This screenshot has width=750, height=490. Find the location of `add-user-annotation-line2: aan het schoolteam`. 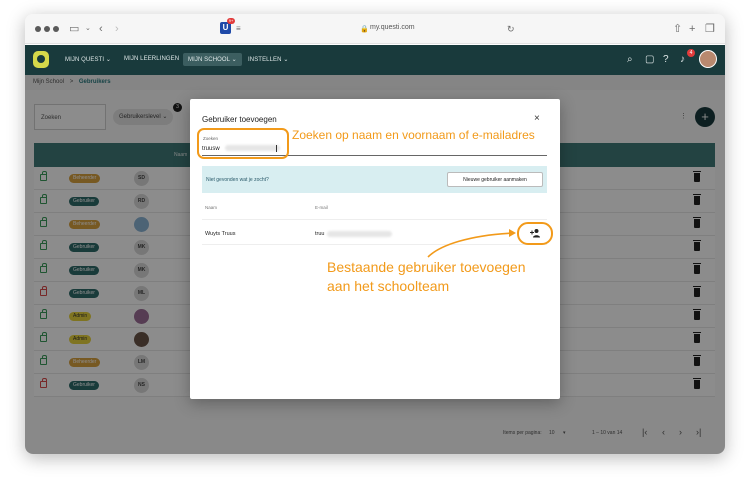

add-user-annotation-line2: aan het schoolteam is located at coordinates (388, 286).